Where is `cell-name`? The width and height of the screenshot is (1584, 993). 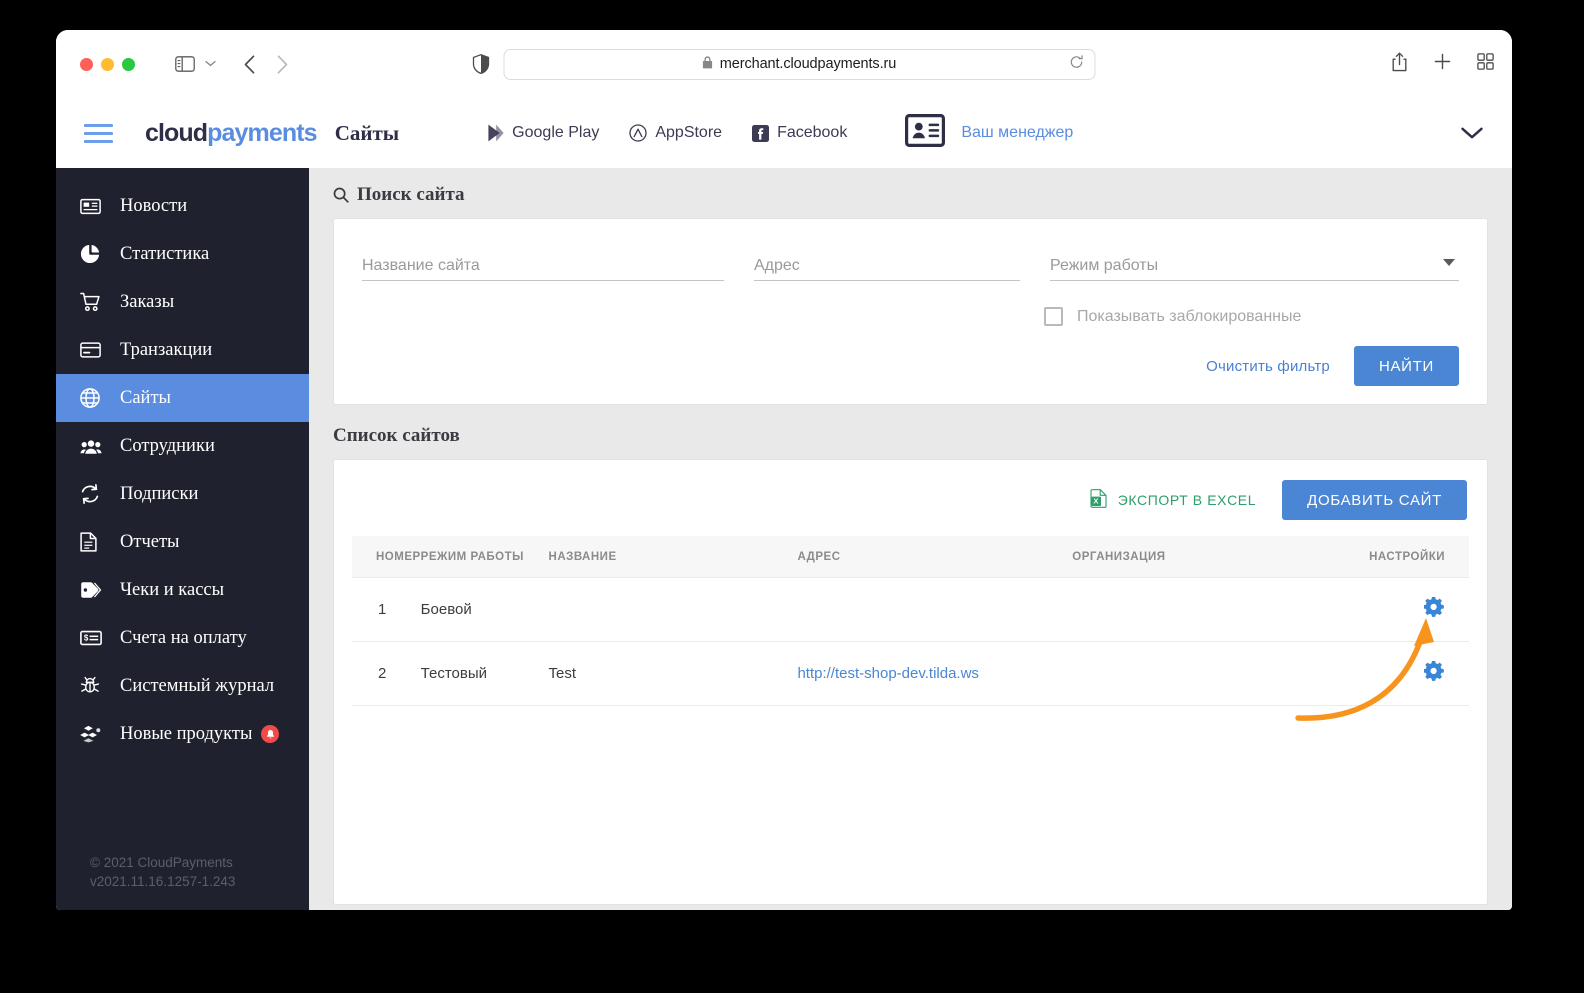
cell-name is located at coordinates (673, 609).